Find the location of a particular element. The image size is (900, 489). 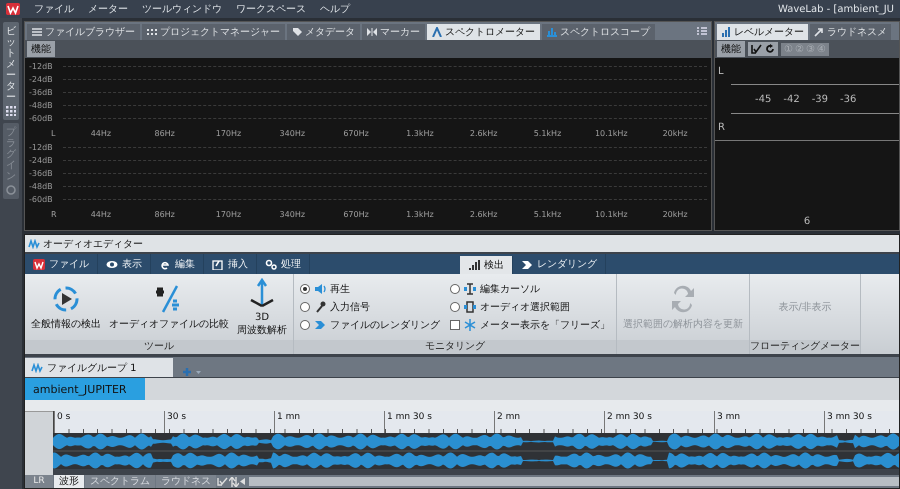

group-caption: モニタリング is located at coordinates (455, 346).